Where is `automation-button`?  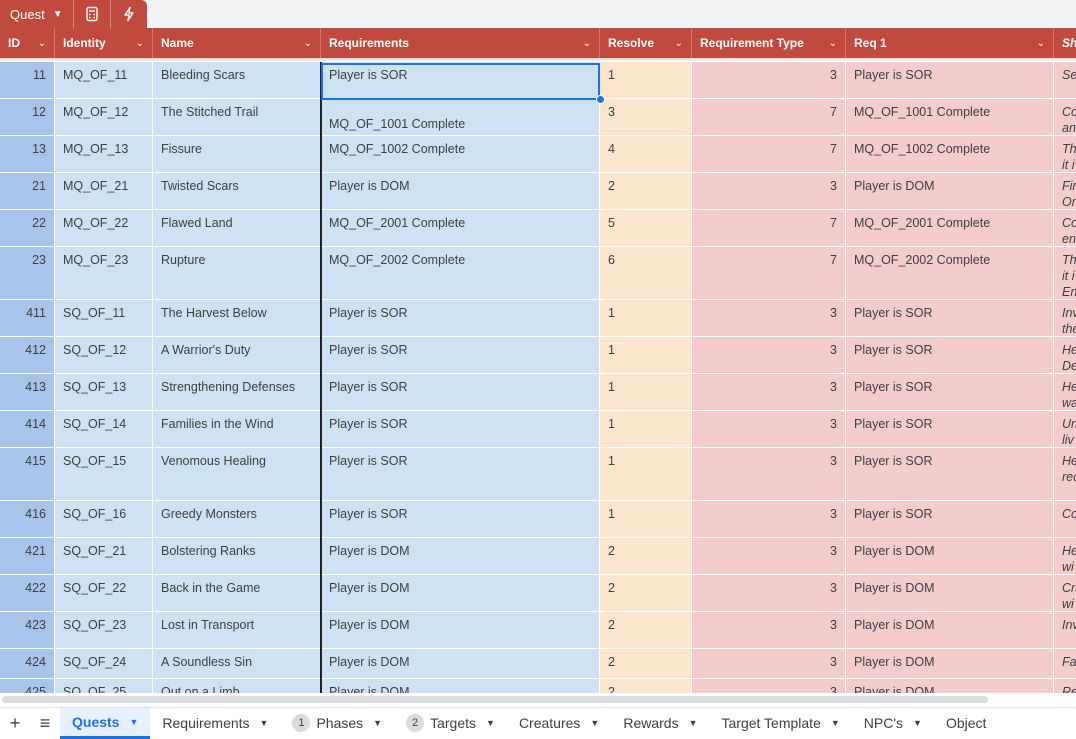
automation-button is located at coordinates (129, 14).